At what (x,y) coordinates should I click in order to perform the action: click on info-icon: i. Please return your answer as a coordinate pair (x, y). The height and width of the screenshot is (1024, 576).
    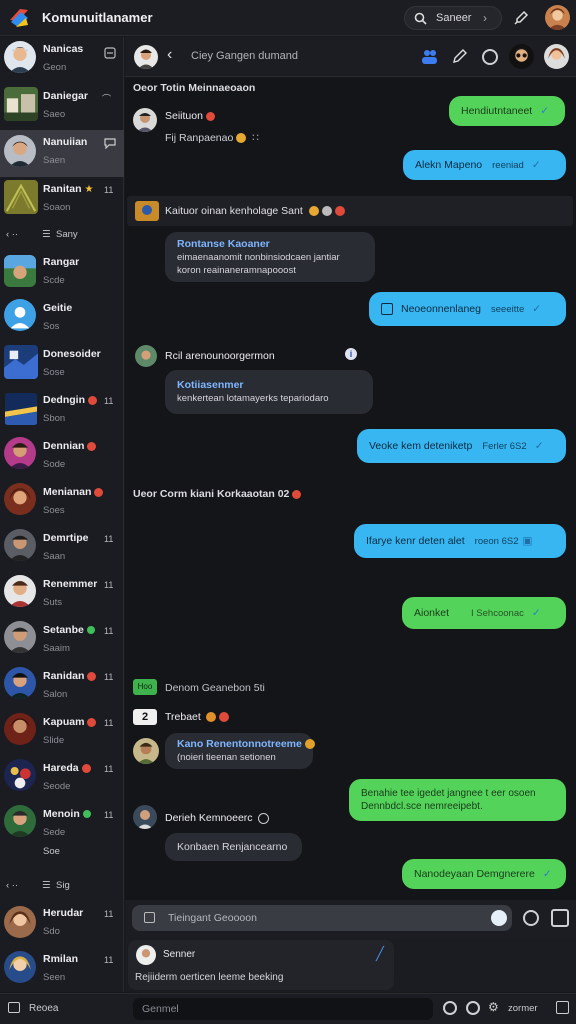
    Looking at the image, I should click on (351, 354).